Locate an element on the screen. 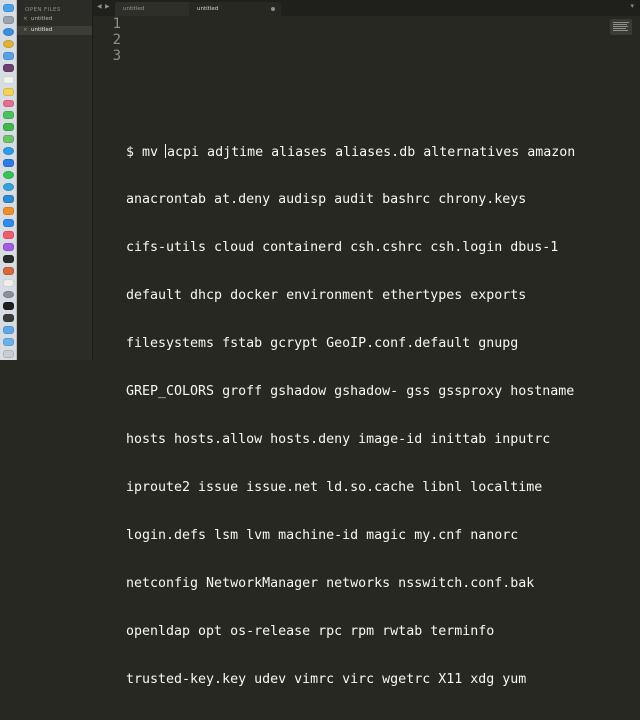  terminal-icon is located at coordinates (8, 306).